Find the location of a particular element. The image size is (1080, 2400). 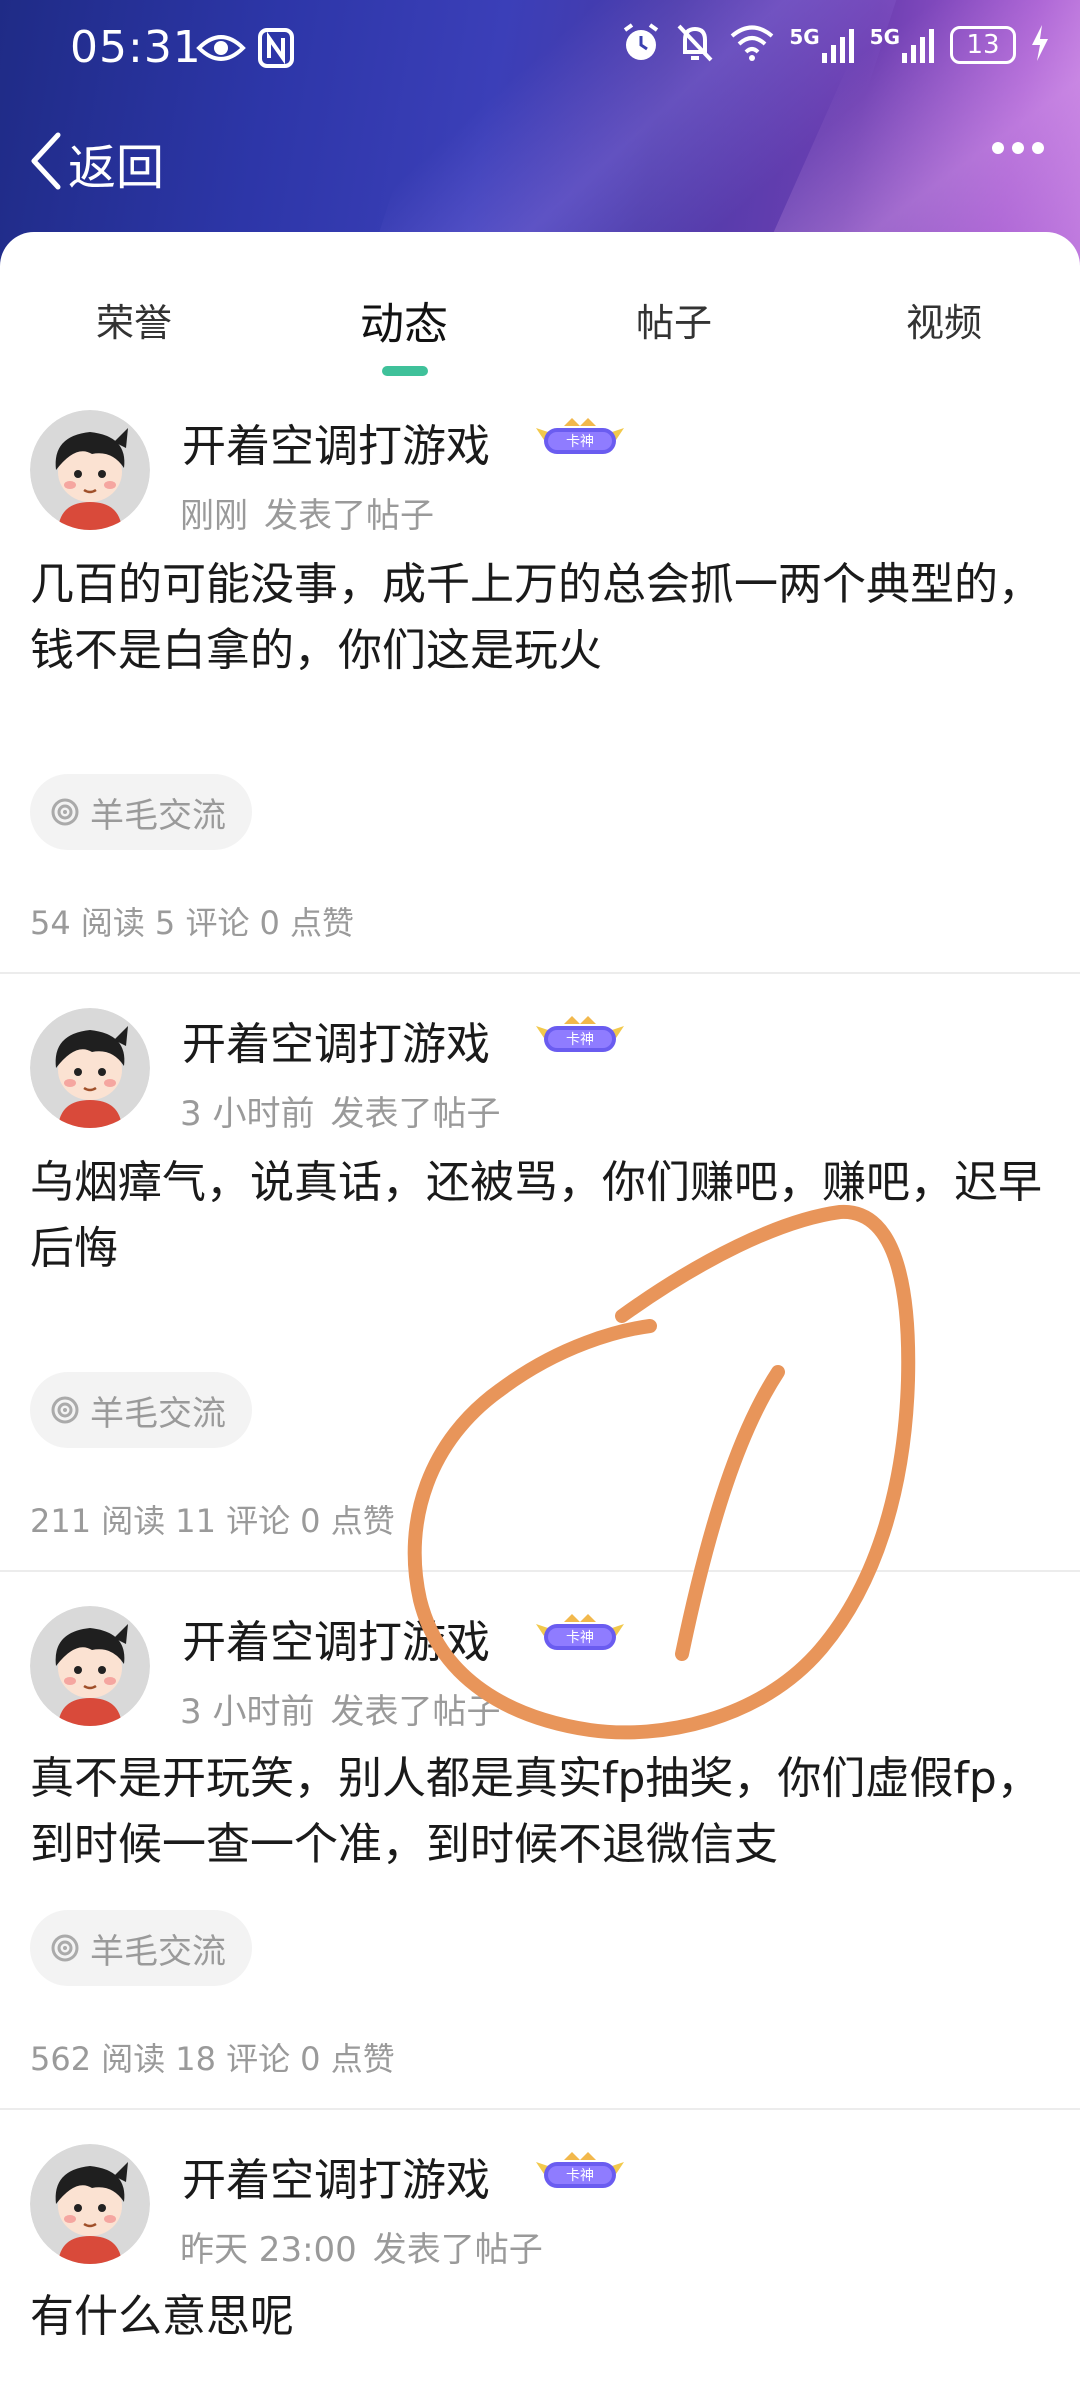

comment-count: 11 评论 is located at coordinates (233, 1521).